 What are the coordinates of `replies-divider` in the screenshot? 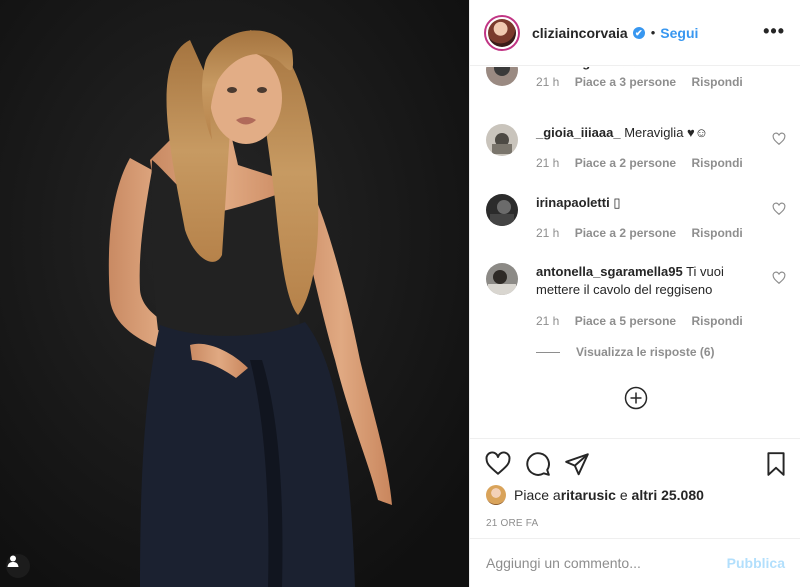 It's located at (548, 352).